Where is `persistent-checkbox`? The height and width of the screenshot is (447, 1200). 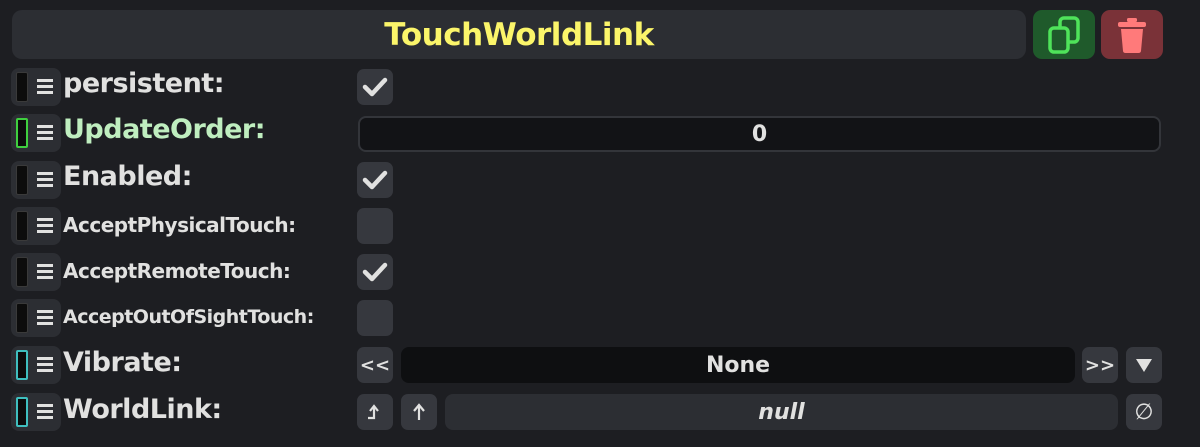 persistent-checkbox is located at coordinates (375, 87).